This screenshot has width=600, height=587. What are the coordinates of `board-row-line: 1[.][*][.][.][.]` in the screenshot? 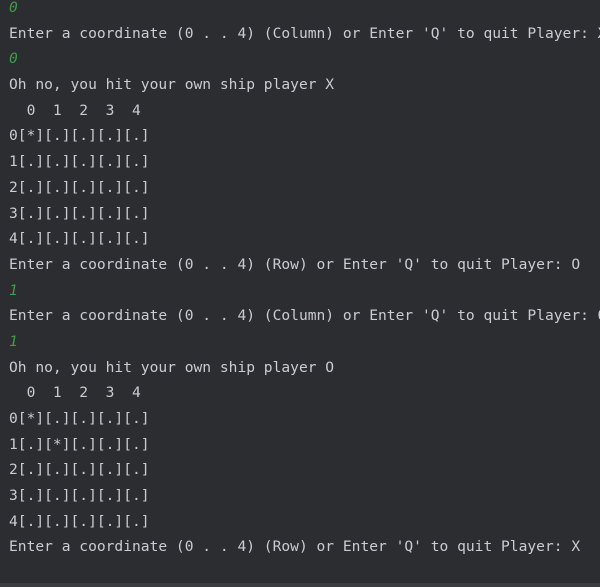 It's located at (79, 444).